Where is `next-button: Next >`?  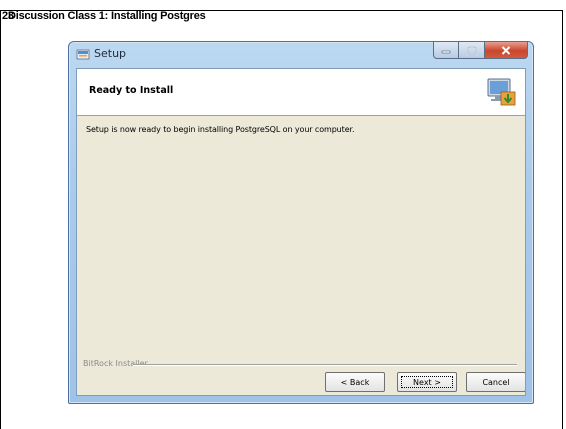 next-button: Next > is located at coordinates (427, 382).